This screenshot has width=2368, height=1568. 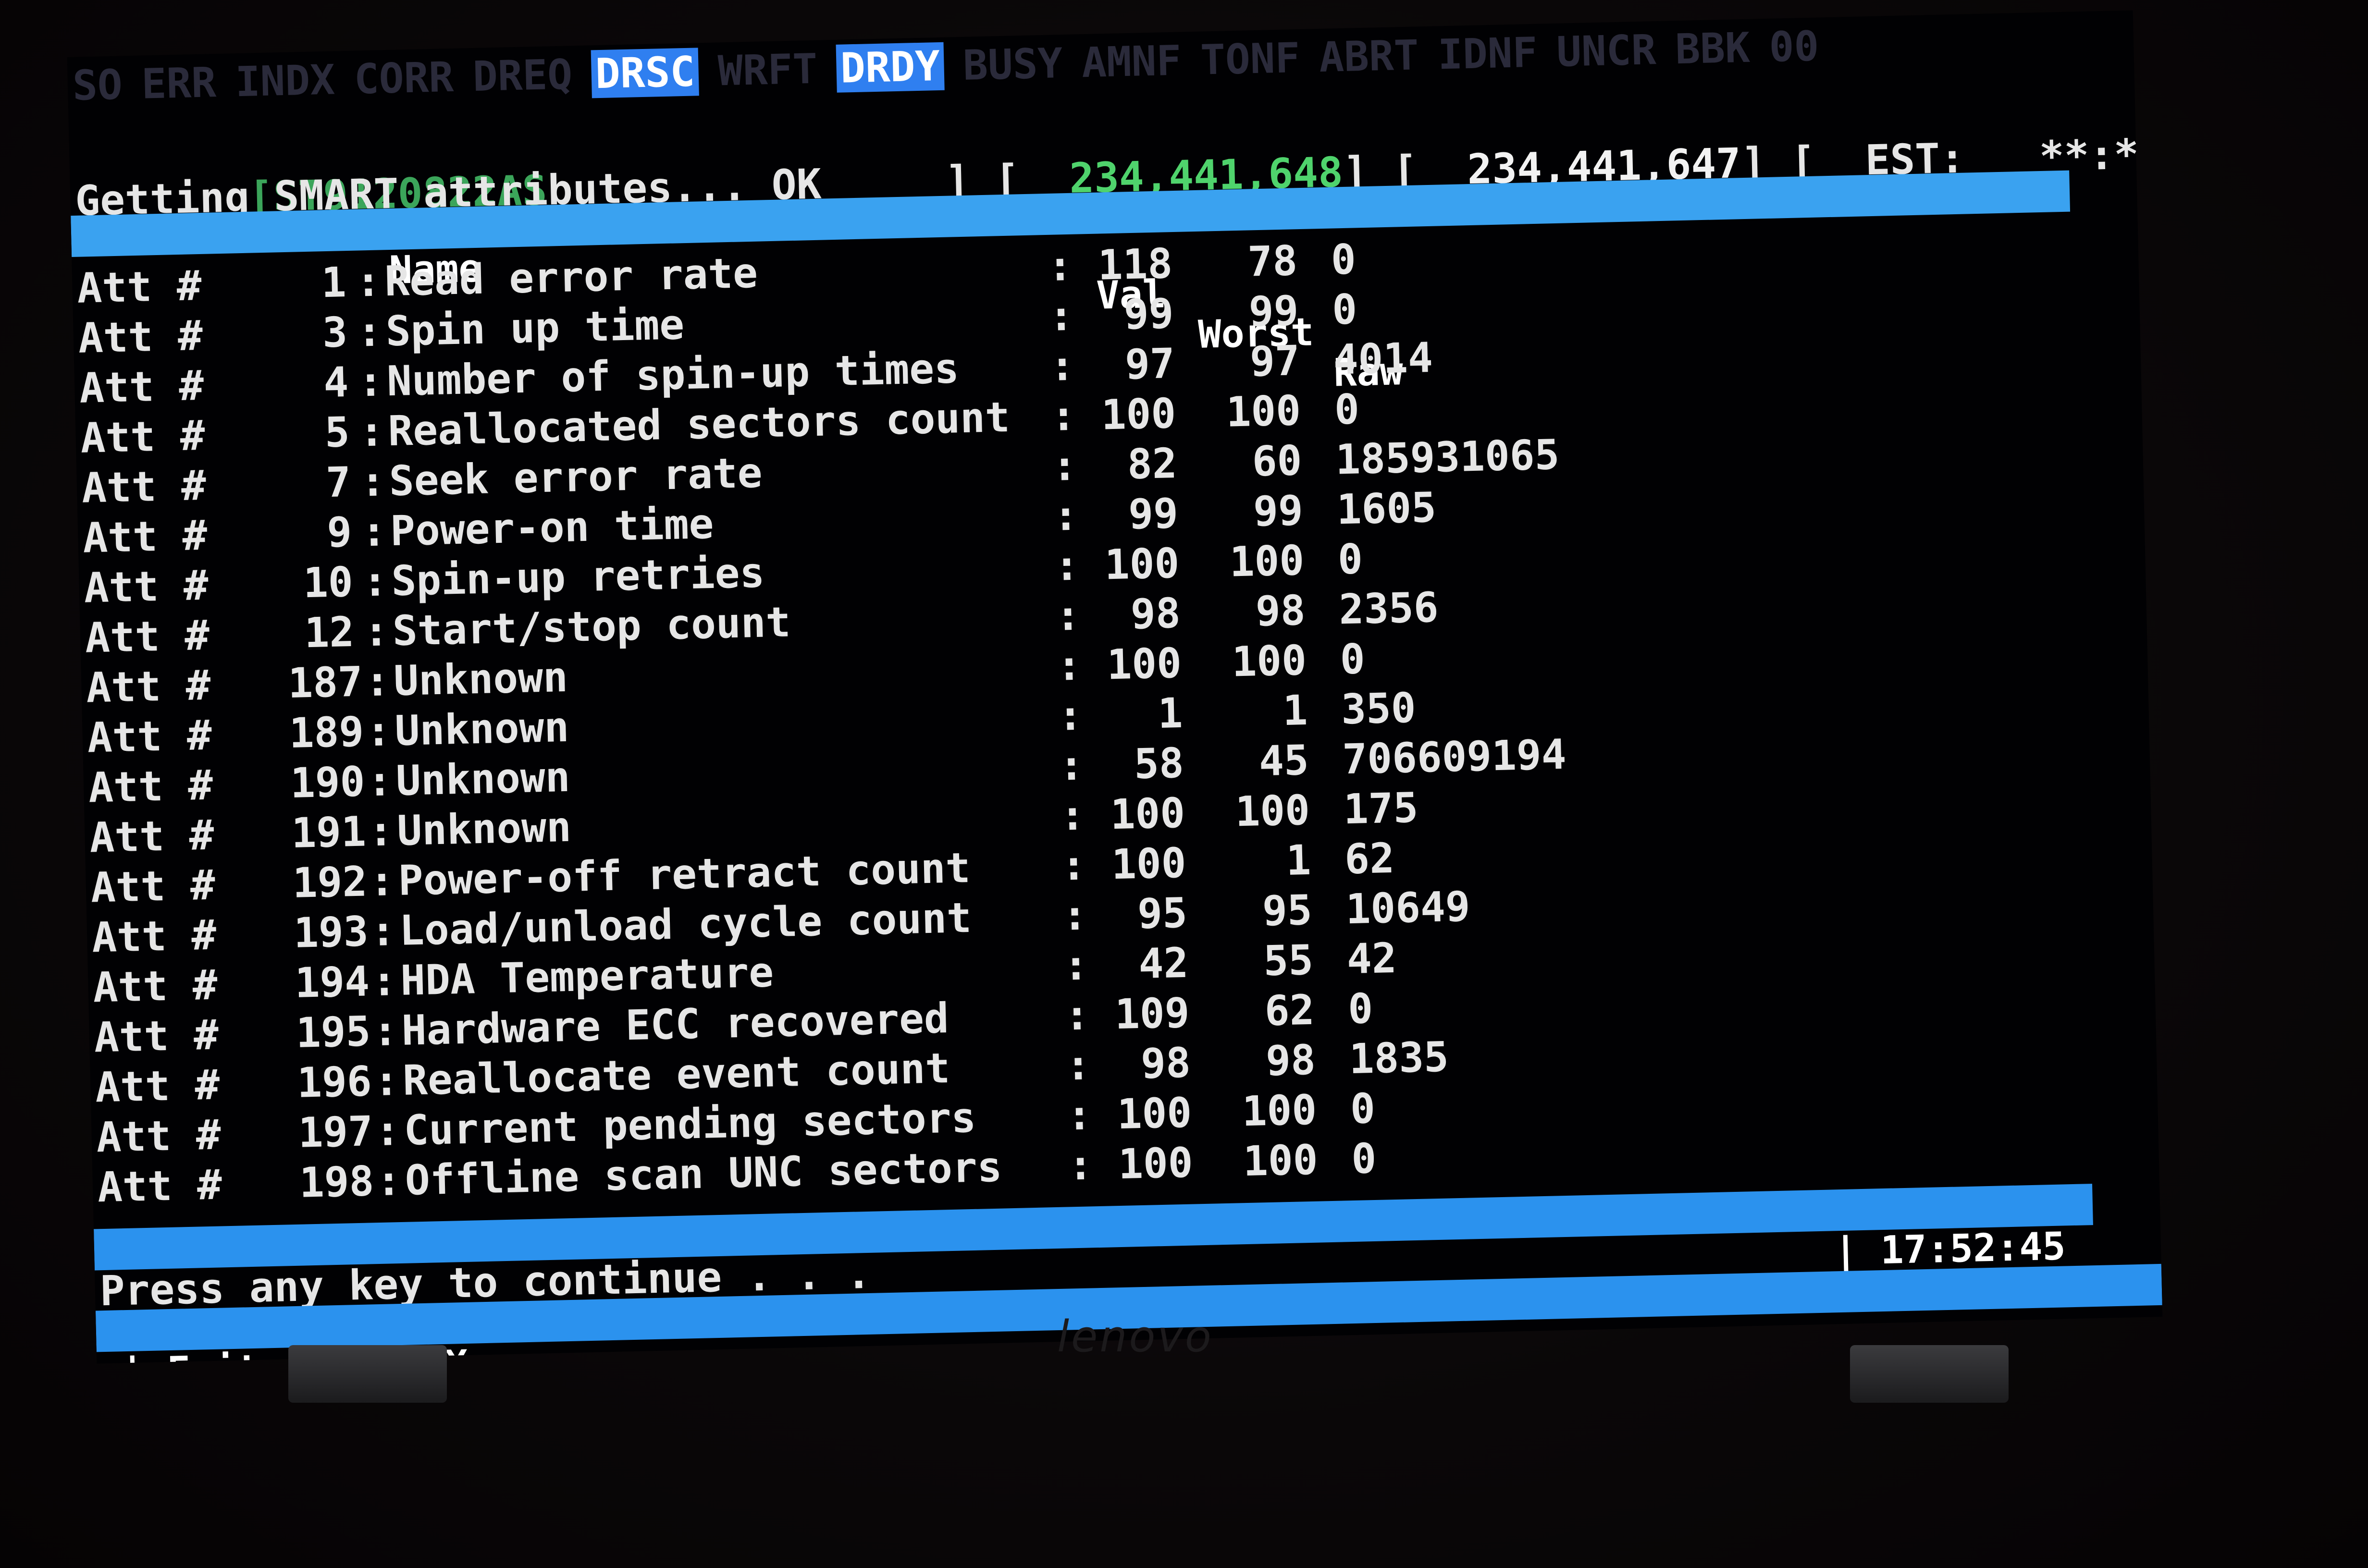 I want to click on att-number: 12, so click(x=329, y=633).